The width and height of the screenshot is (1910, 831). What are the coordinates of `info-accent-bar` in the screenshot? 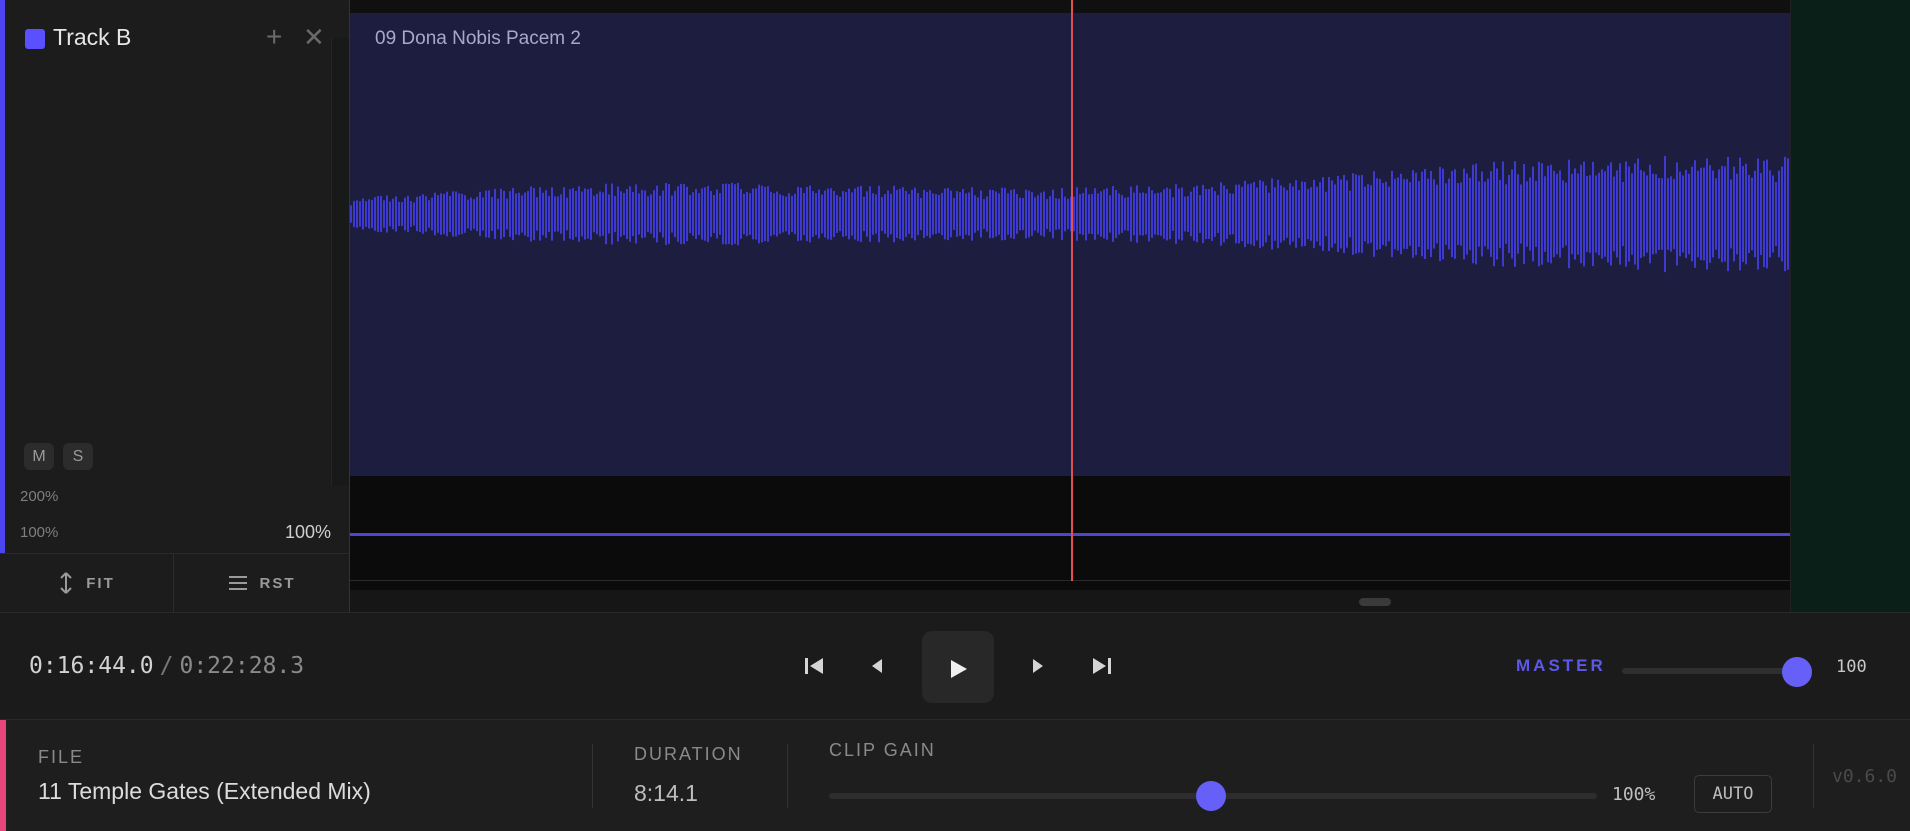 It's located at (3, 775).